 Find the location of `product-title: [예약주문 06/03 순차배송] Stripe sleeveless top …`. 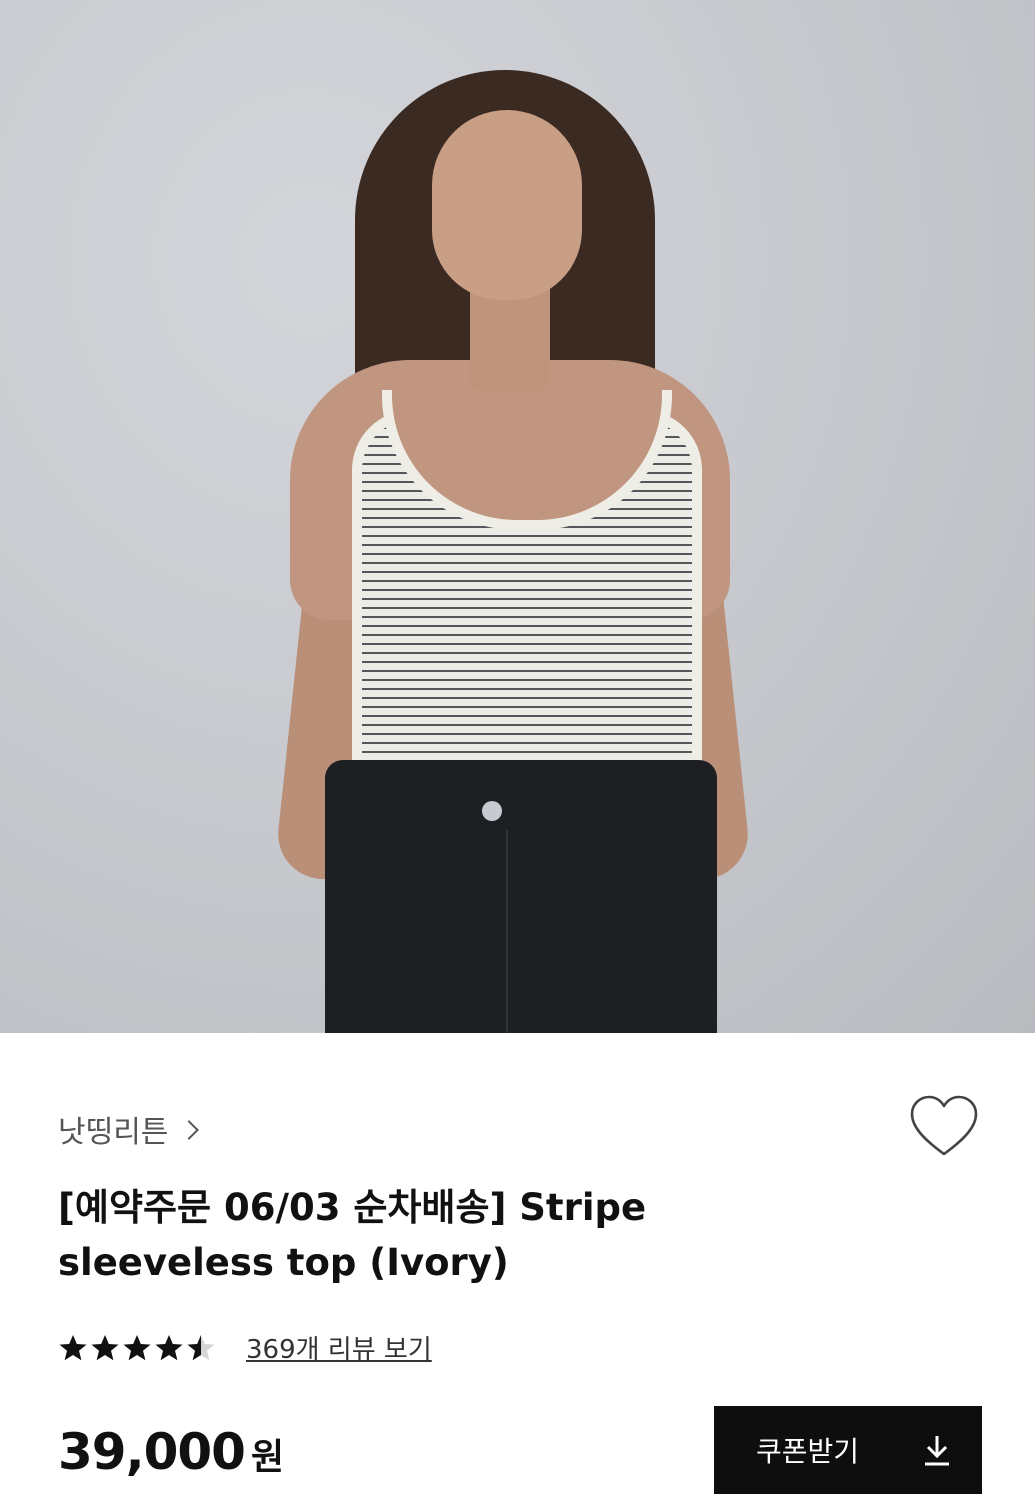

product-title: [예약주문 06/03 순차배송] Stripe sleeveless top … is located at coordinates (418, 1235).